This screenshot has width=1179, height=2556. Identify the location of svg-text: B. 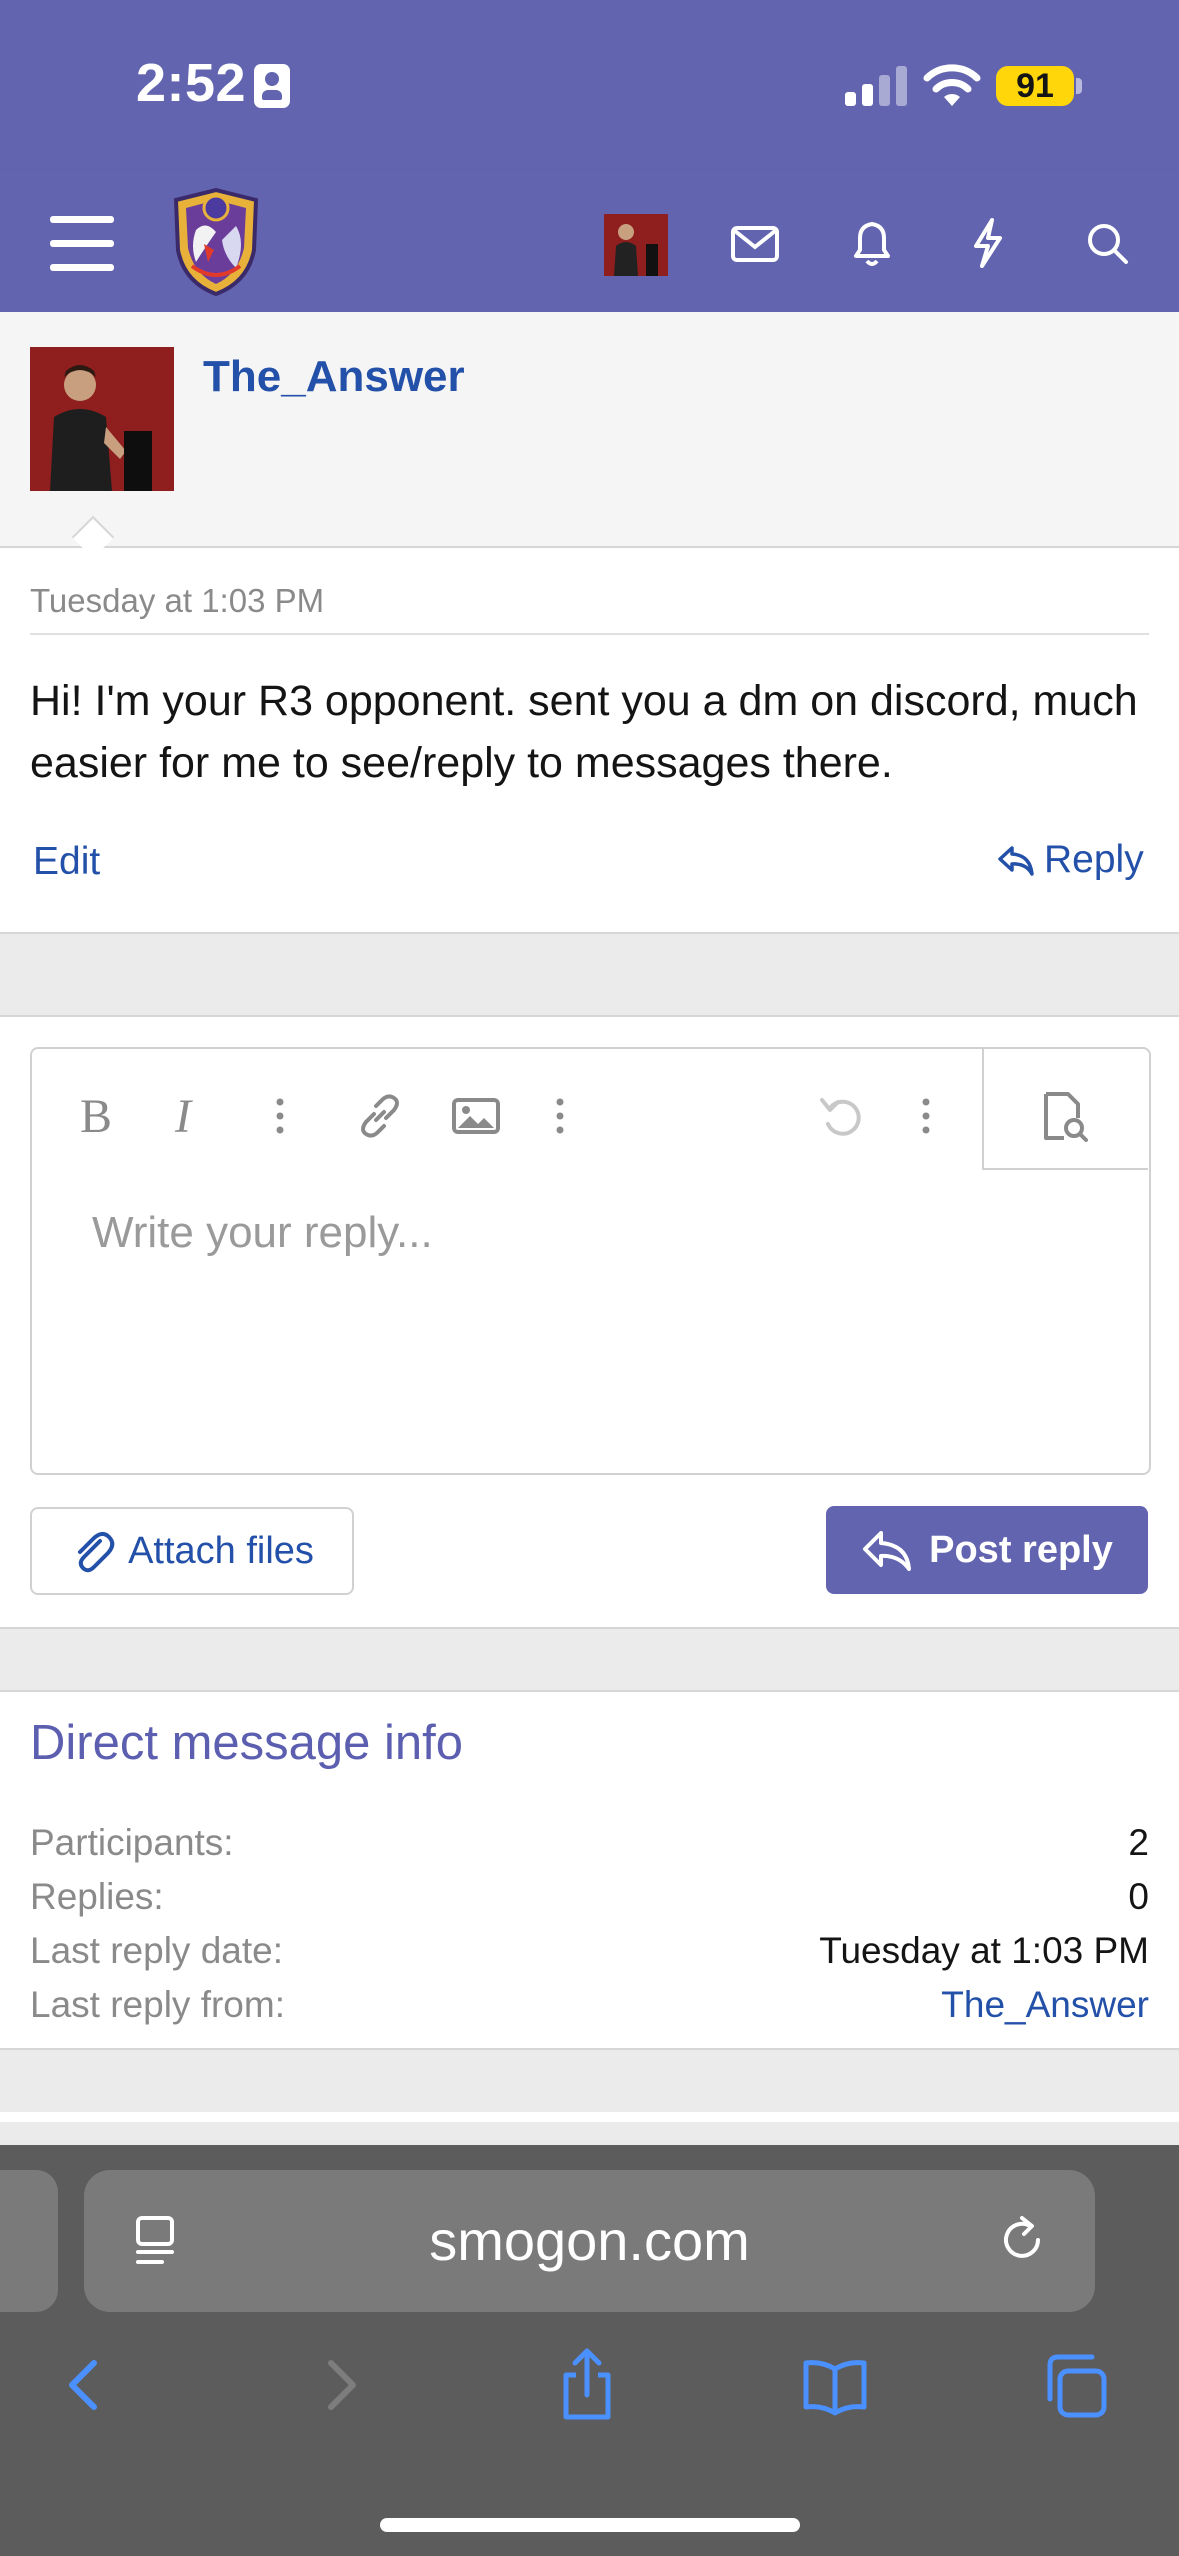
(96, 1116).